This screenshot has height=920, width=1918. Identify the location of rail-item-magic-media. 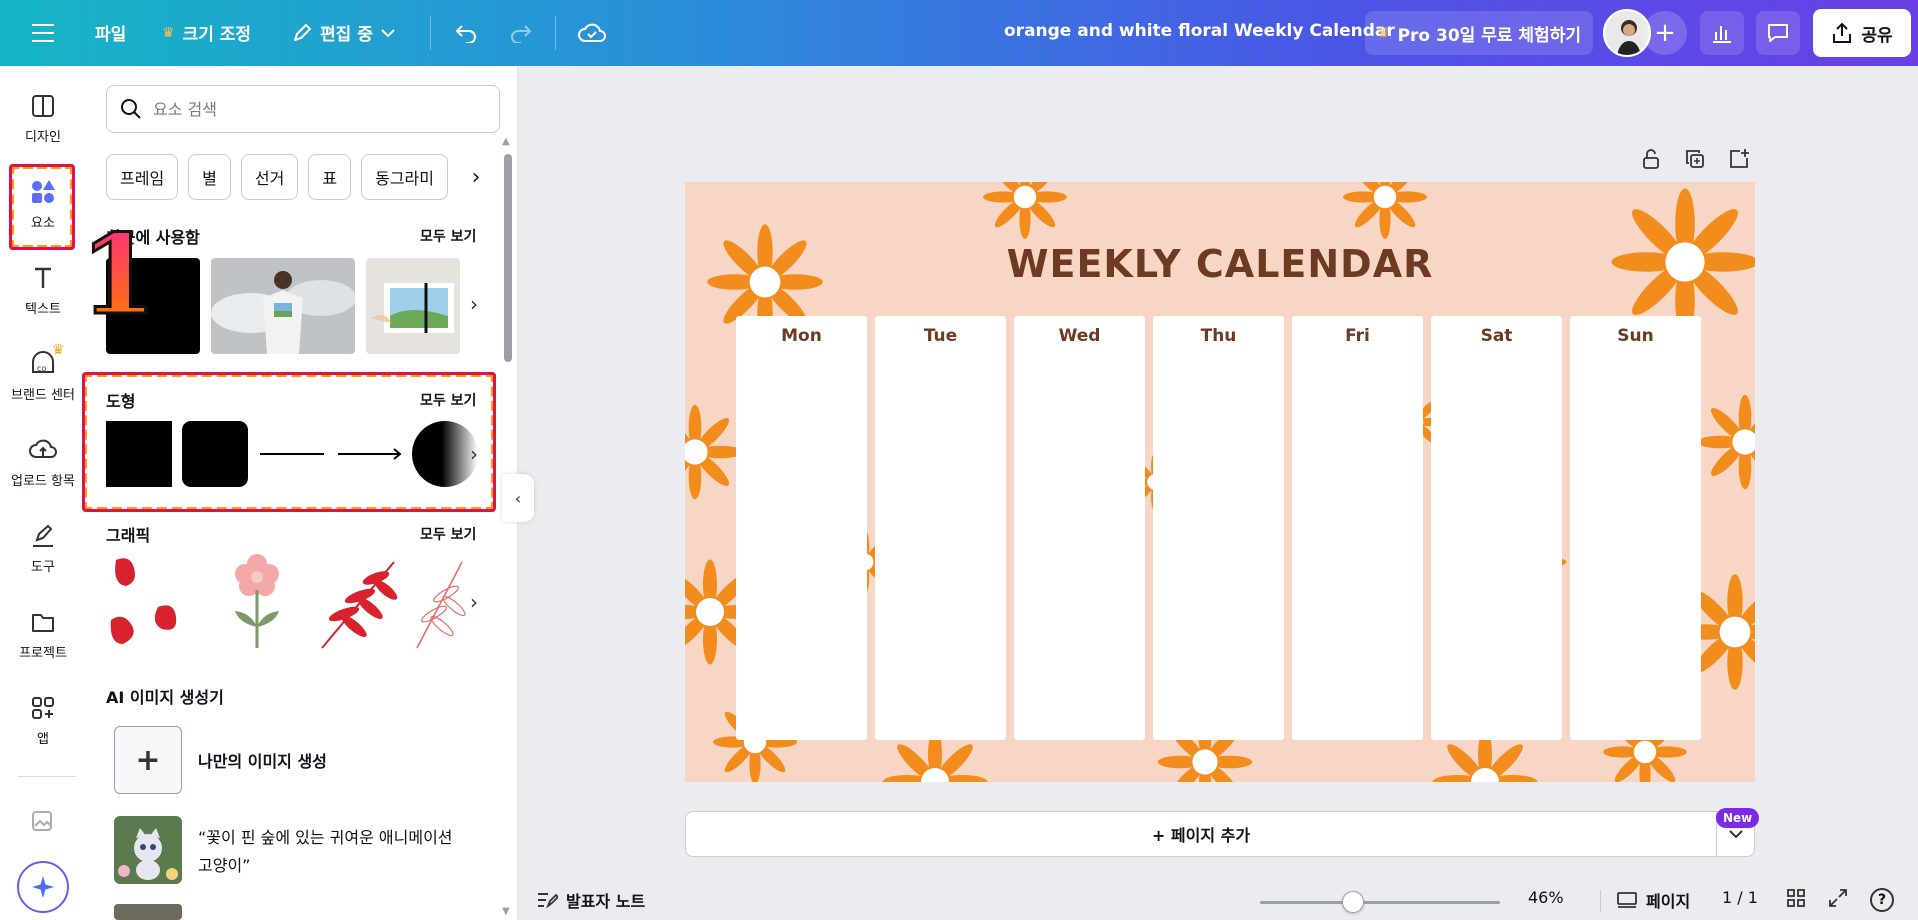
(43, 820).